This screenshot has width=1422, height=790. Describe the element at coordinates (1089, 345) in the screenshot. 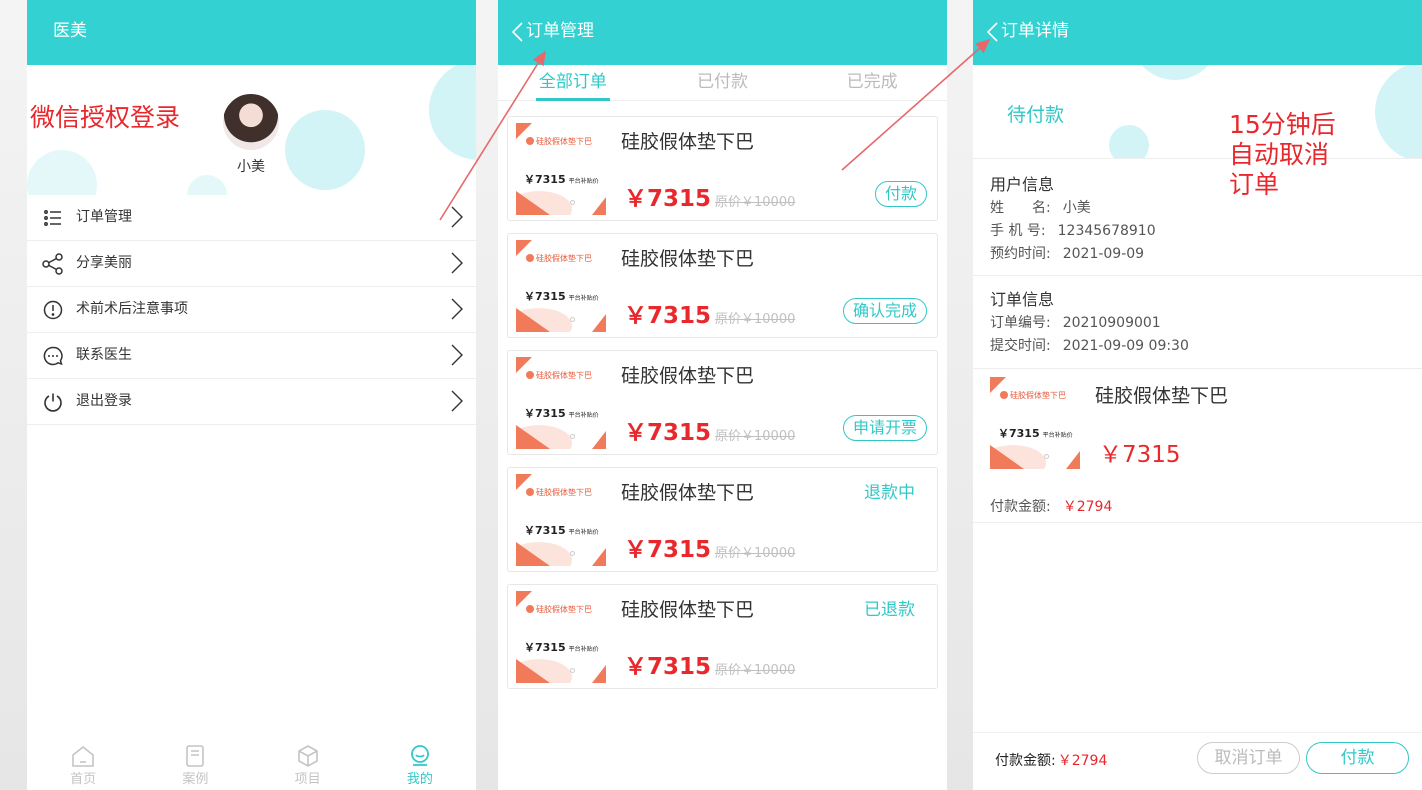

I see `submit-time-row: 提交时间: 2021-09-09 09:30` at that location.